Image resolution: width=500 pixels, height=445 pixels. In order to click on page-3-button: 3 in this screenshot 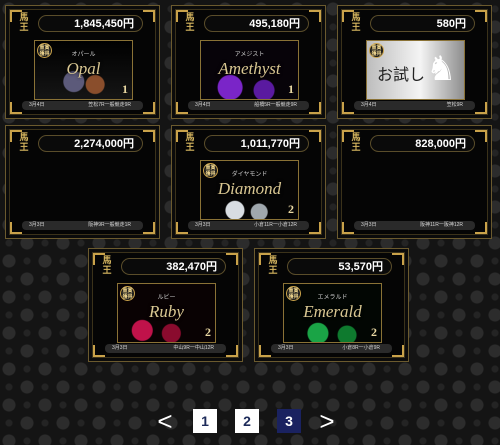, I will do `click(289, 421)`.